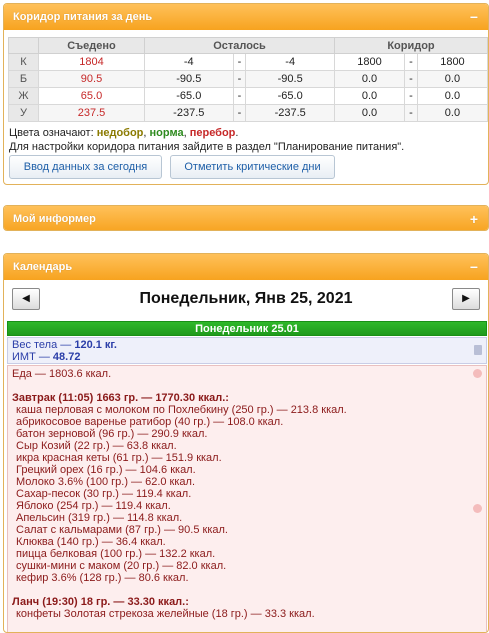 The width and height of the screenshot is (489, 633). What do you see at coordinates (166, 133) in the screenshot?
I see `legend-ok: норма` at bounding box center [166, 133].